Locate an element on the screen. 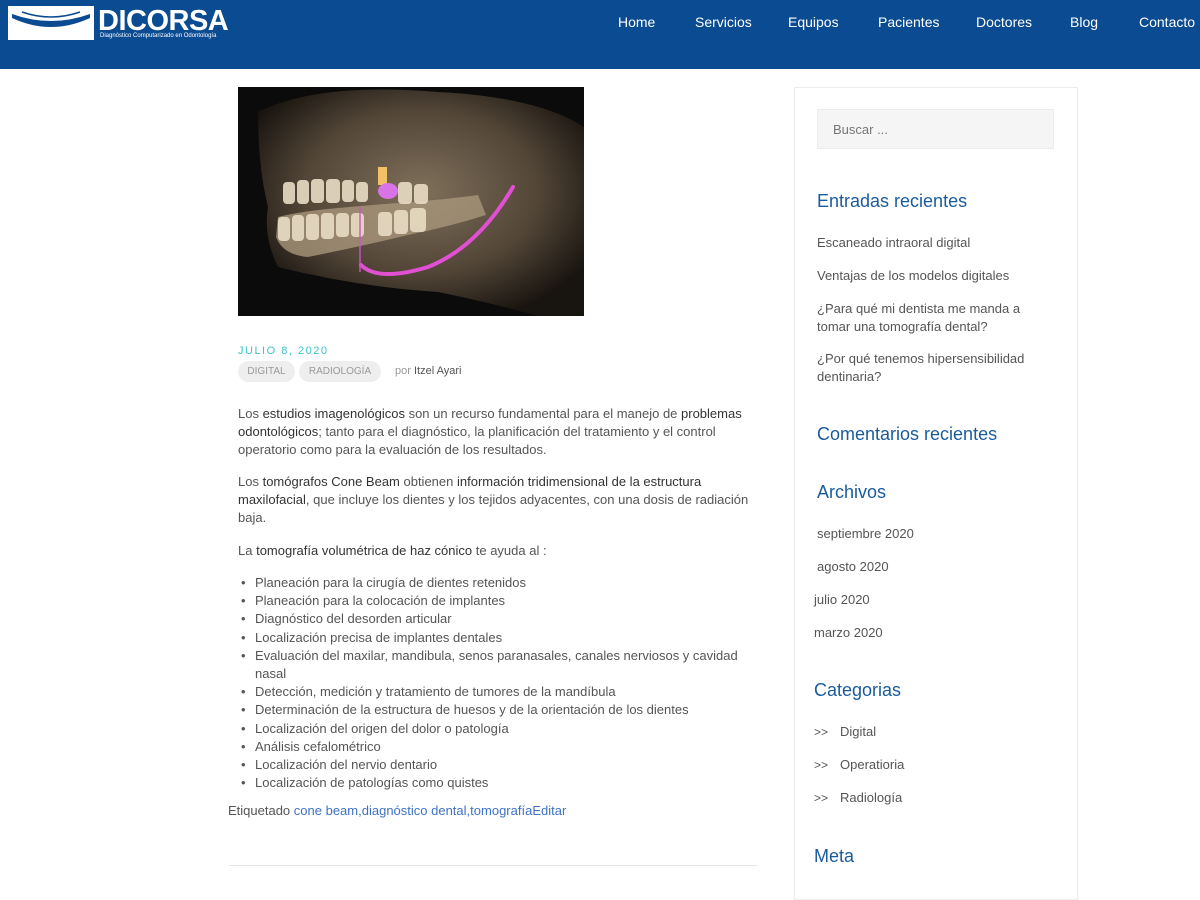 This screenshot has height=900, width=1200. logo-mark-icon is located at coordinates (51, 23).